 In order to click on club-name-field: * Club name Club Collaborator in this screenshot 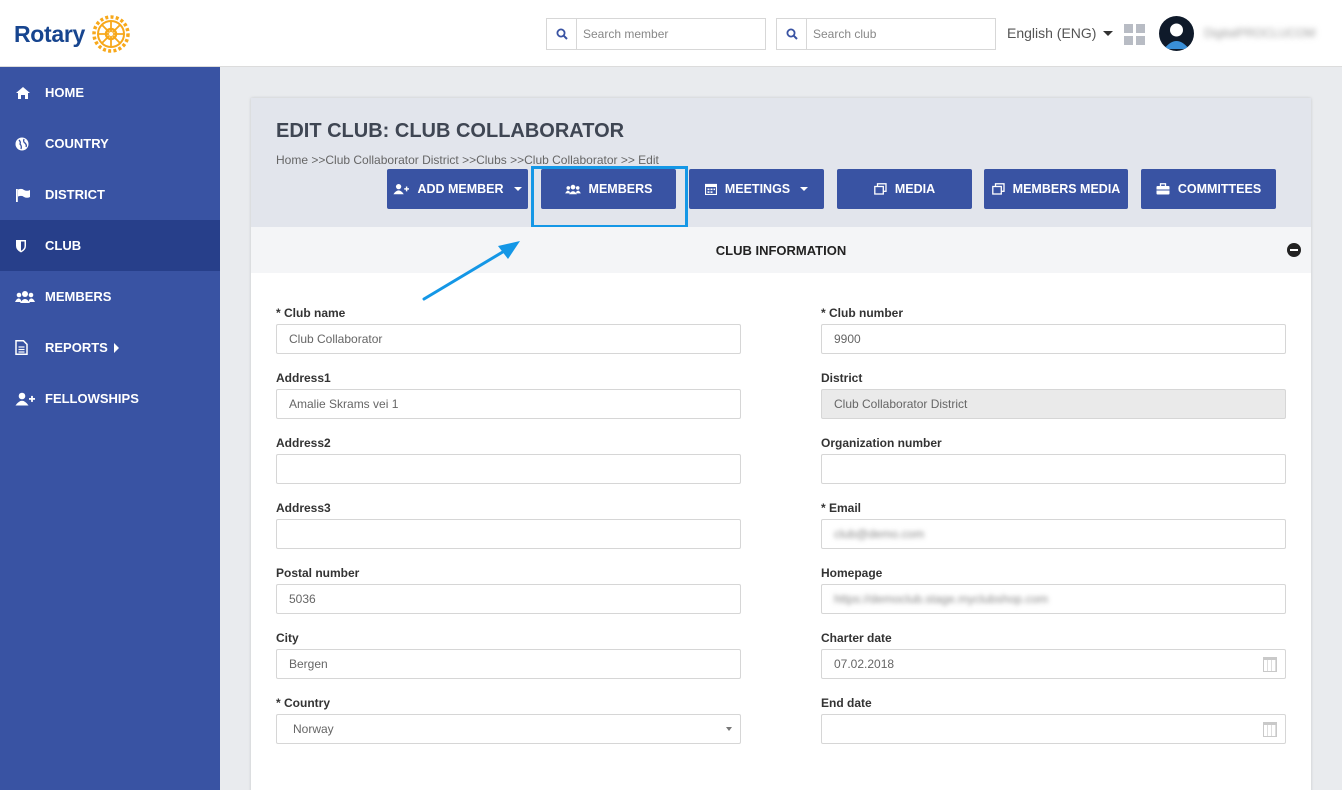, I will do `click(508, 329)`.